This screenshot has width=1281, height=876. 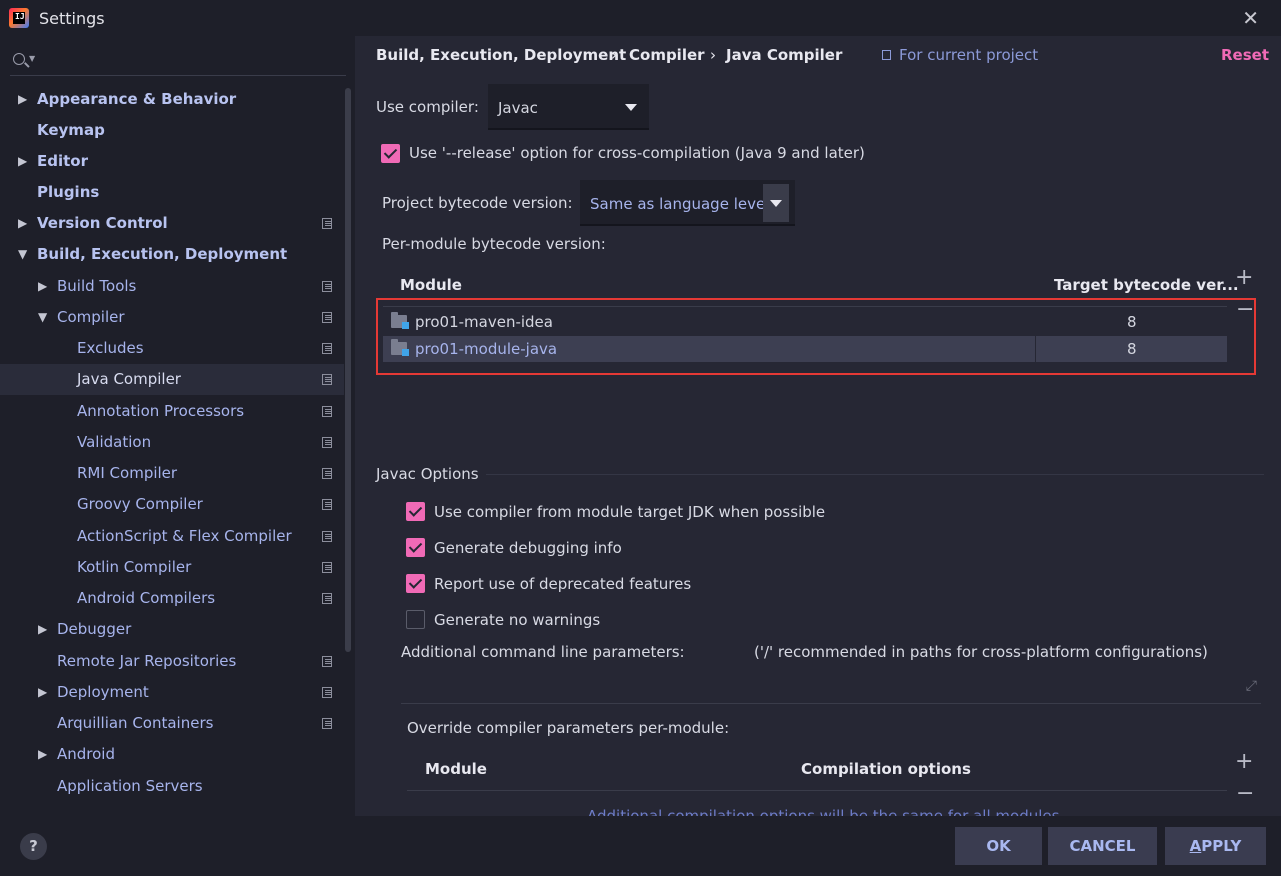 What do you see at coordinates (805, 322) in the screenshot?
I see `table-row: pro01-maven-idea 8` at bounding box center [805, 322].